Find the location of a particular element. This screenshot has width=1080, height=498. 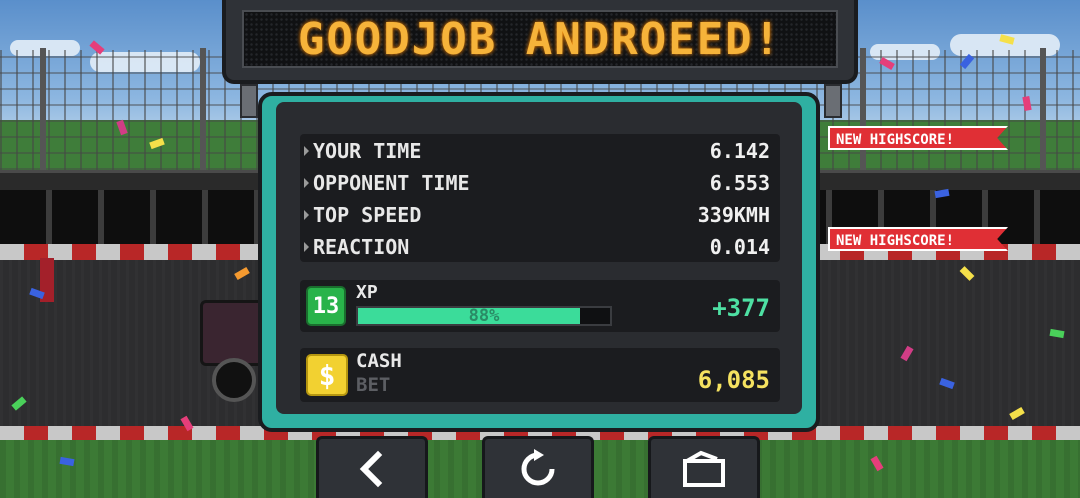

stat-label: TOP SPEED is located at coordinates (360, 215).